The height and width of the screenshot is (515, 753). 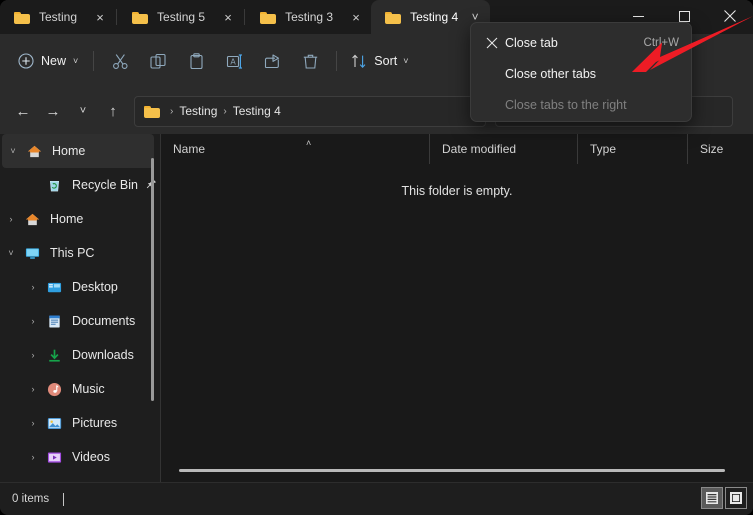 I want to click on desktop-icon, so click(x=54, y=287).